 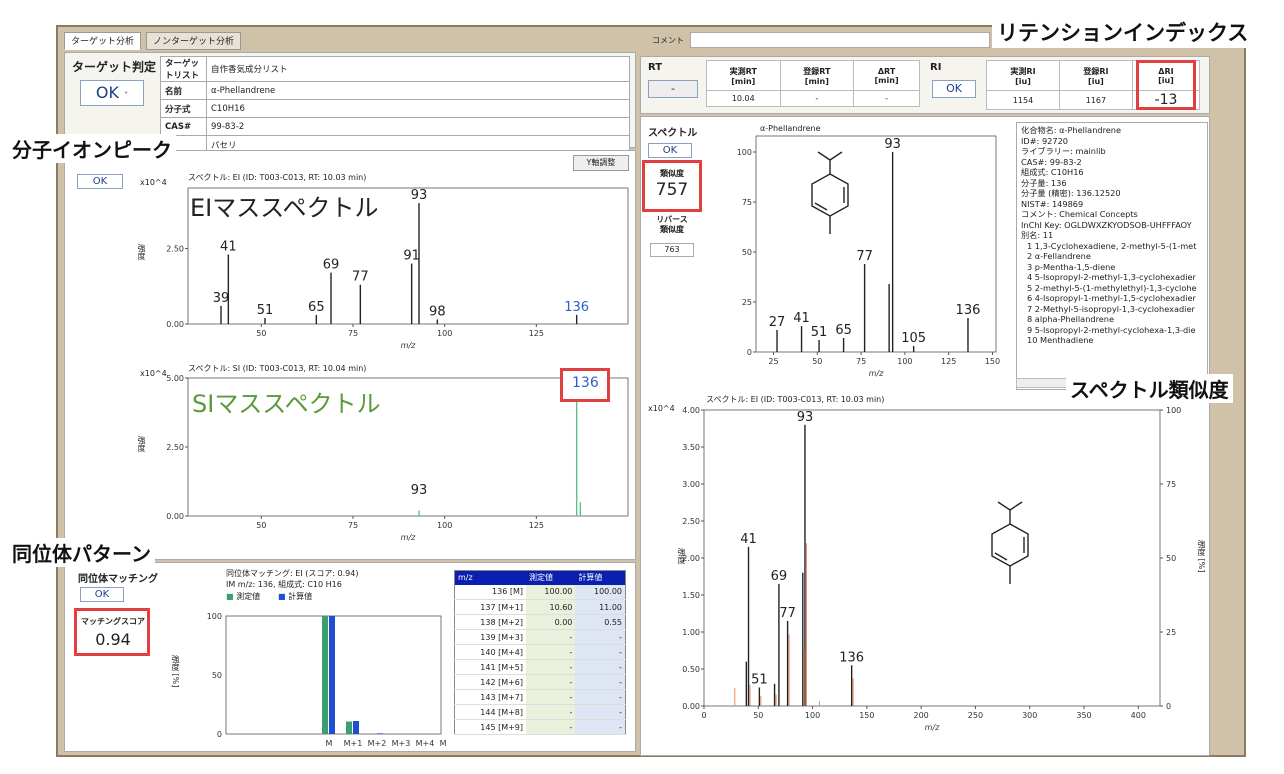 I want to click on isotope-cell: 0.55, so click(x=600, y=622).